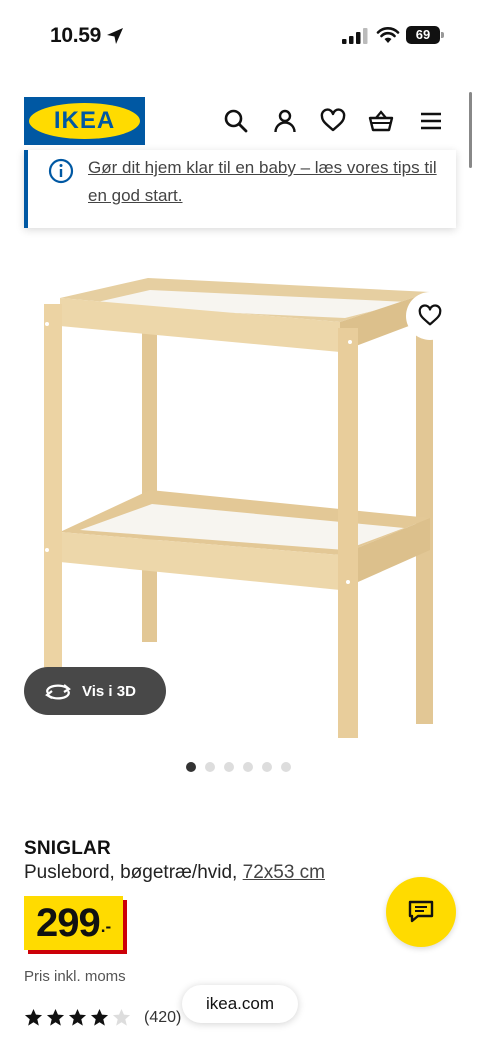 The height and width of the screenshot is (1041, 480). Describe the element at coordinates (109, 691) in the screenshot. I see `view-in-3d-label: Vis i 3D` at that location.